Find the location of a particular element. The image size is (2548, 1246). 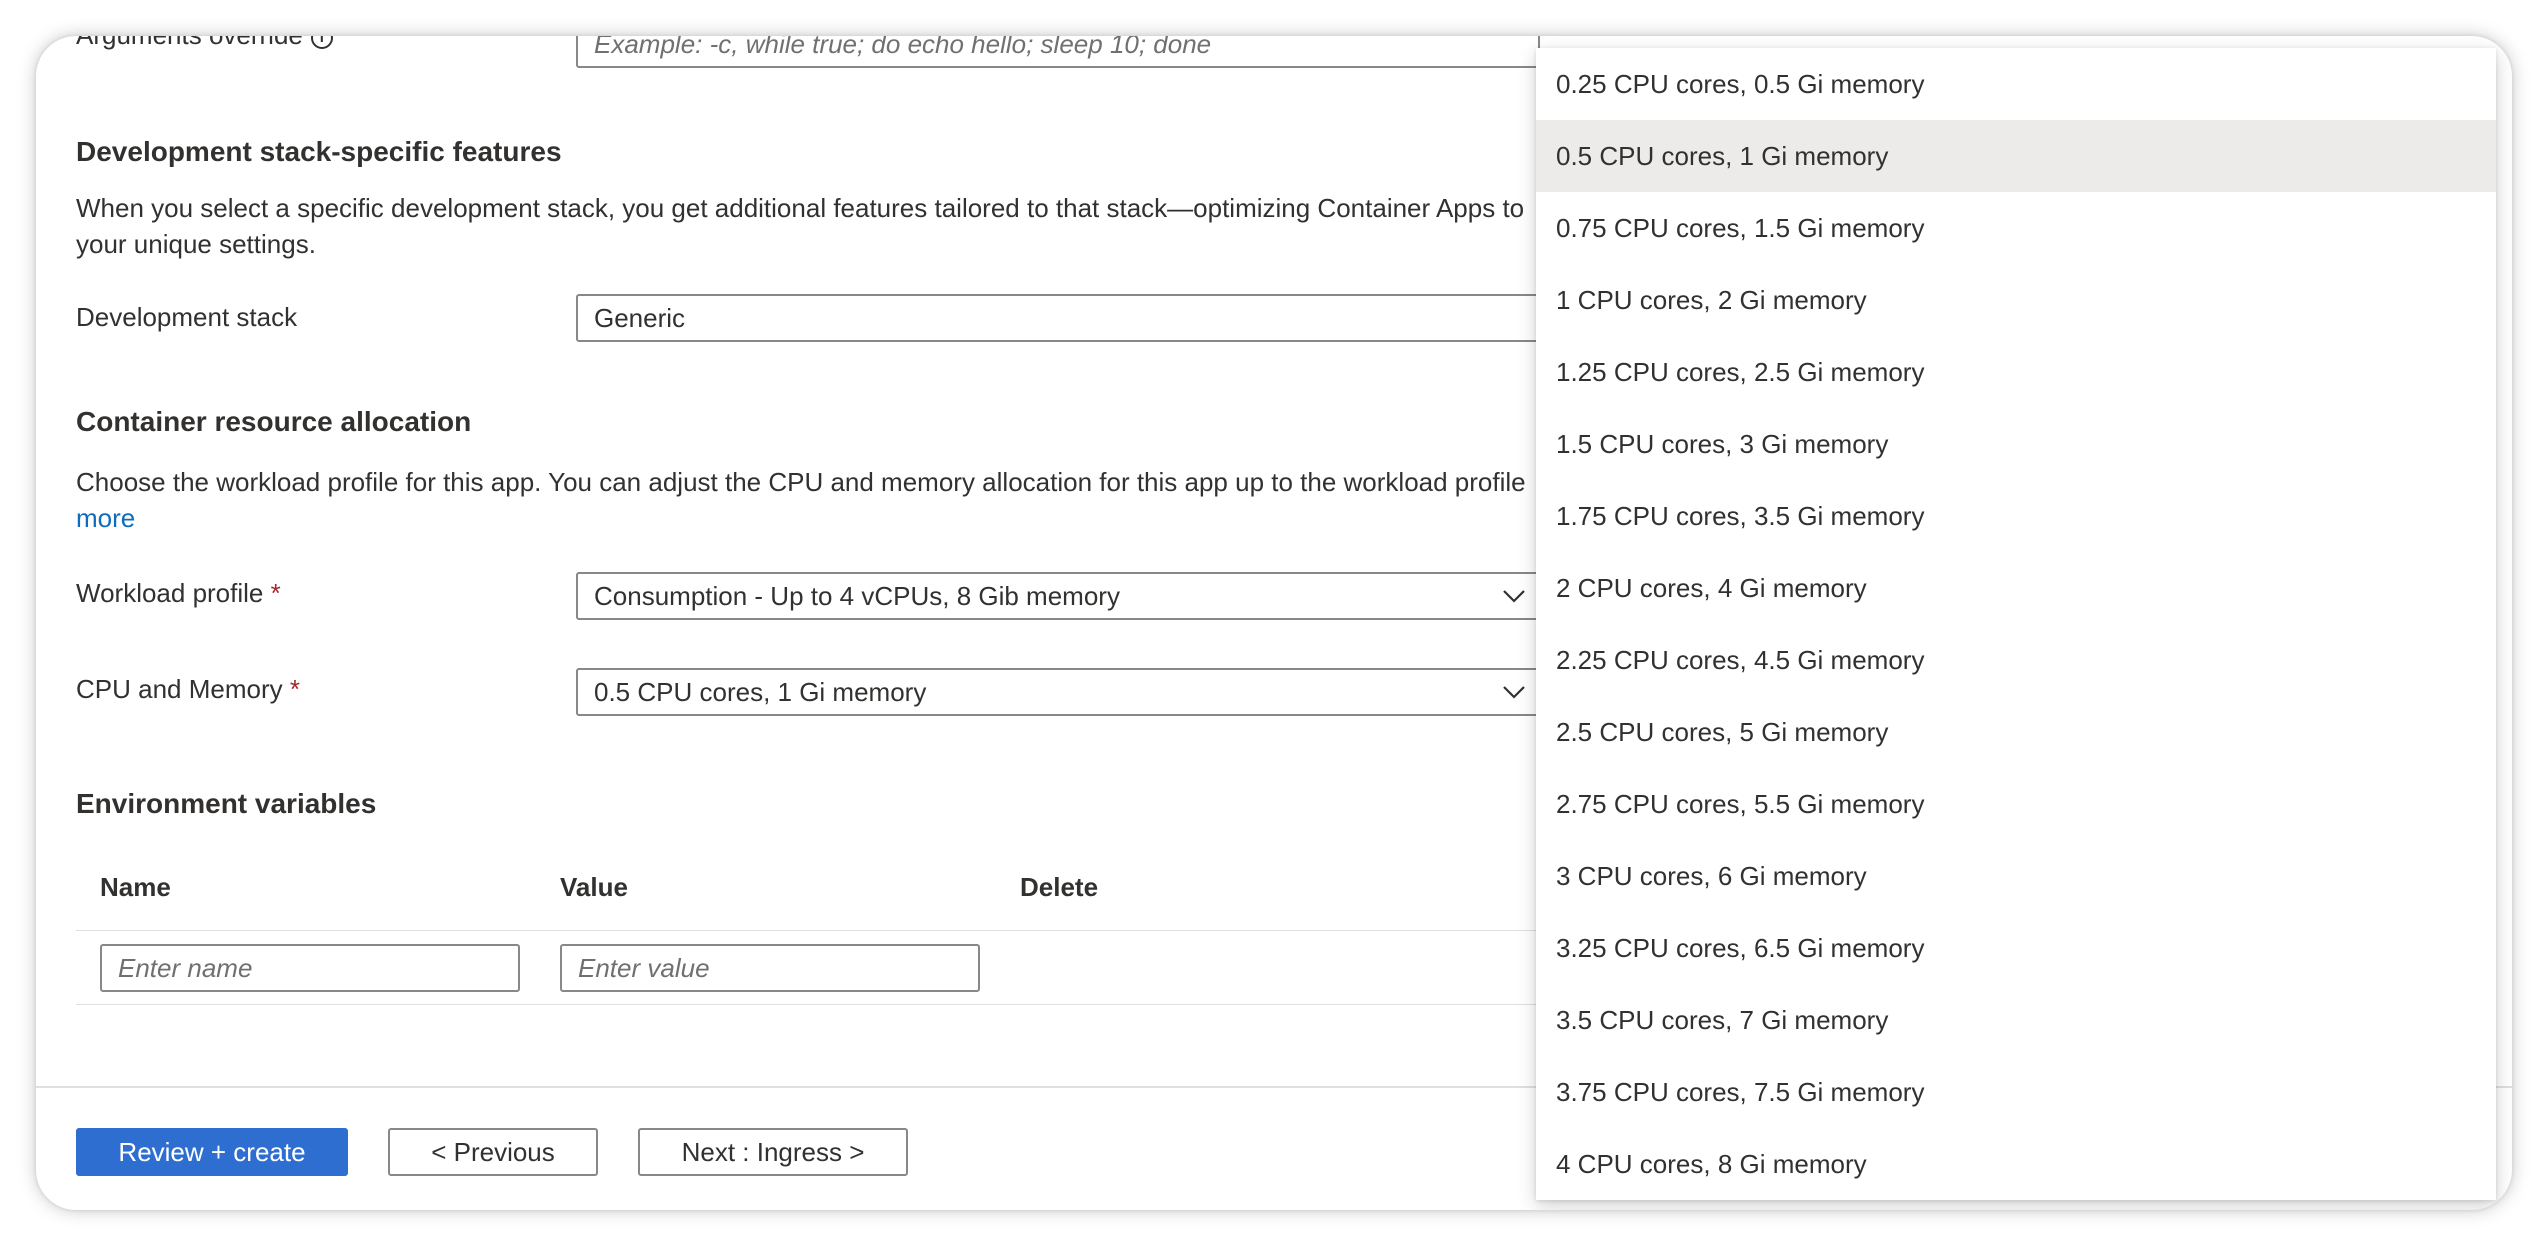

env-value-input: Enter value is located at coordinates (770, 968).